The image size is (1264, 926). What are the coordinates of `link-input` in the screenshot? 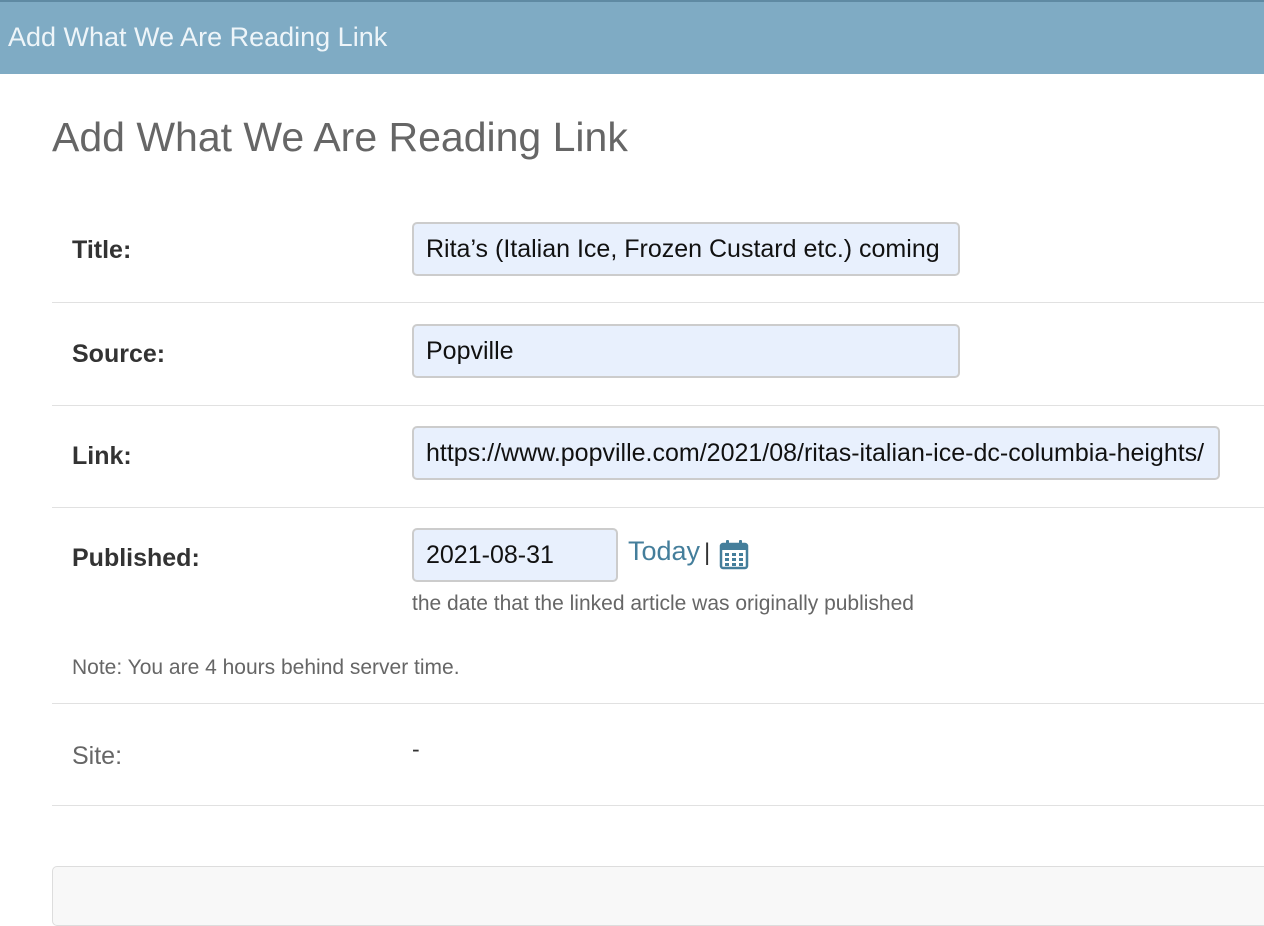 It's located at (816, 453).